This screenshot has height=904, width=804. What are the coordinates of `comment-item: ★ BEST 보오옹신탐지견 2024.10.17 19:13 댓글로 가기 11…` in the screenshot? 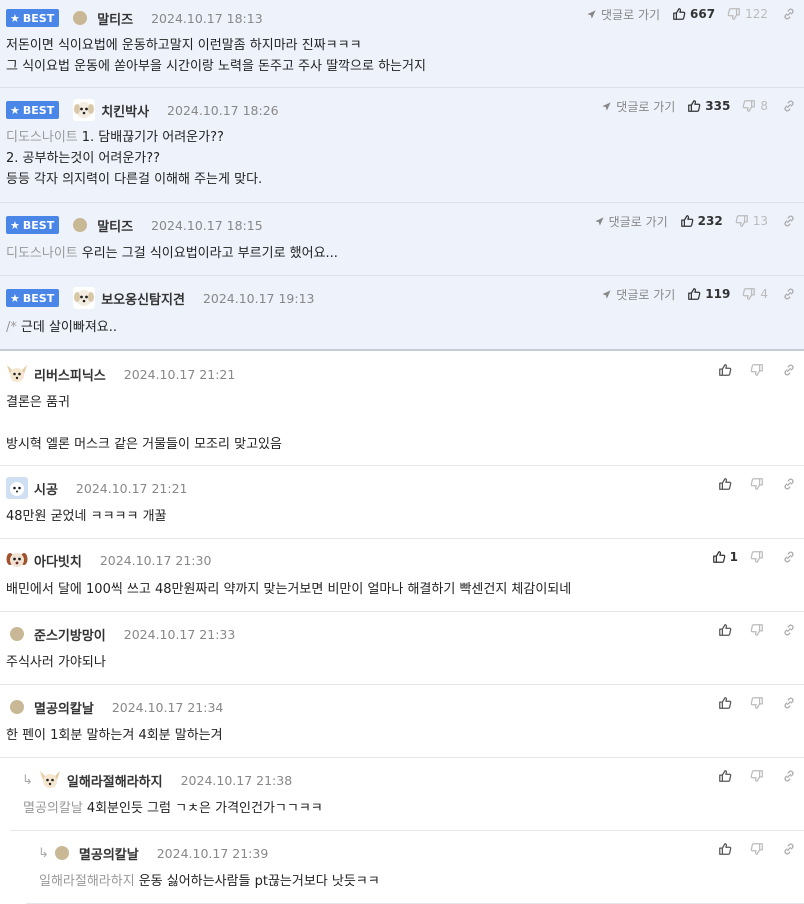 It's located at (402, 313).